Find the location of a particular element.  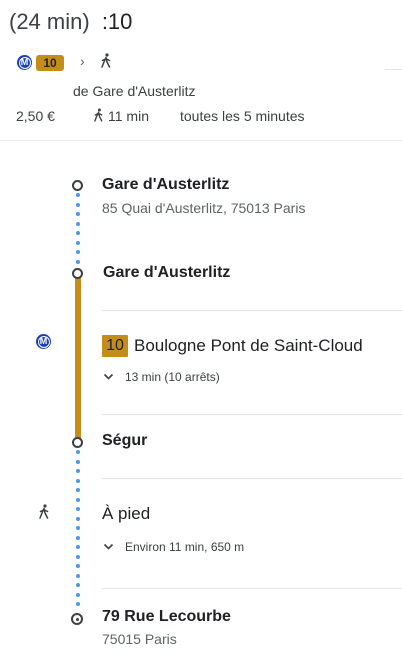

departure-note: de Gare d'Austerlitz is located at coordinates (134, 91).